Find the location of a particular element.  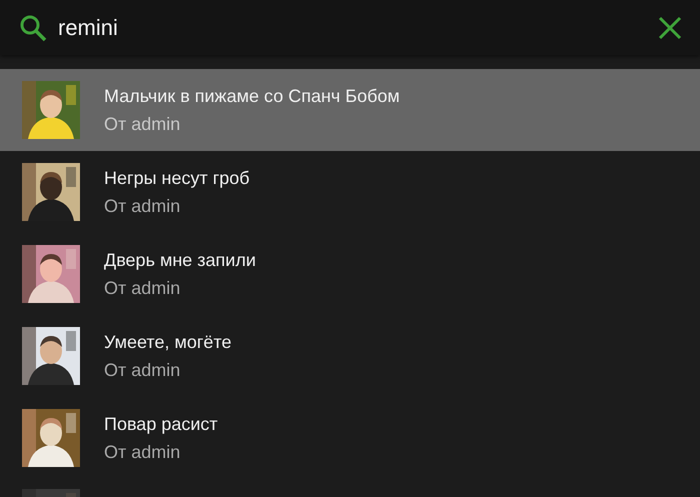

search-bar: remini is located at coordinates (350, 27).